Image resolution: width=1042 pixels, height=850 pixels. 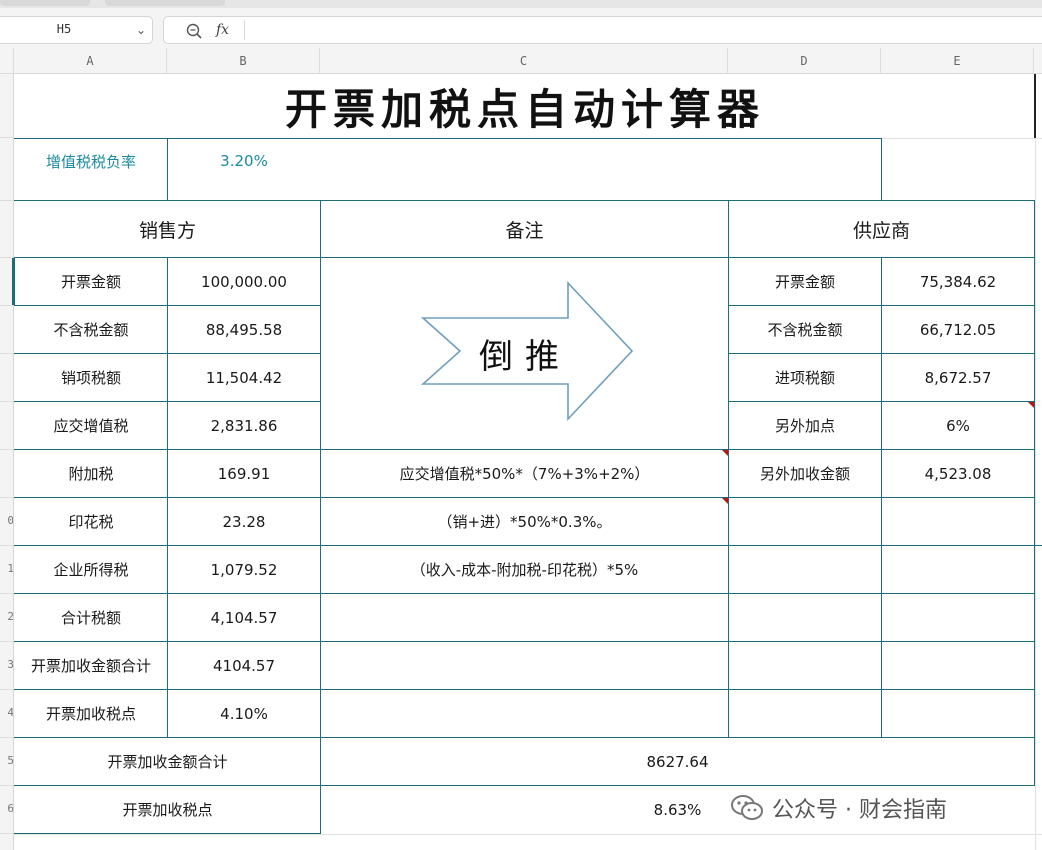 What do you see at coordinates (243, 61) in the screenshot?
I see `column-header-b: B` at bounding box center [243, 61].